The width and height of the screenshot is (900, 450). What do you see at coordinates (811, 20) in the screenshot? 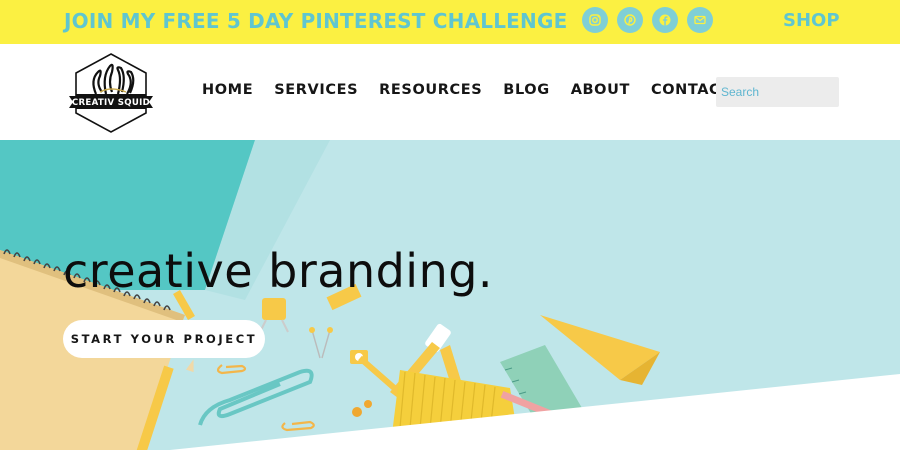
I see `shop-link: SHOP` at bounding box center [811, 20].